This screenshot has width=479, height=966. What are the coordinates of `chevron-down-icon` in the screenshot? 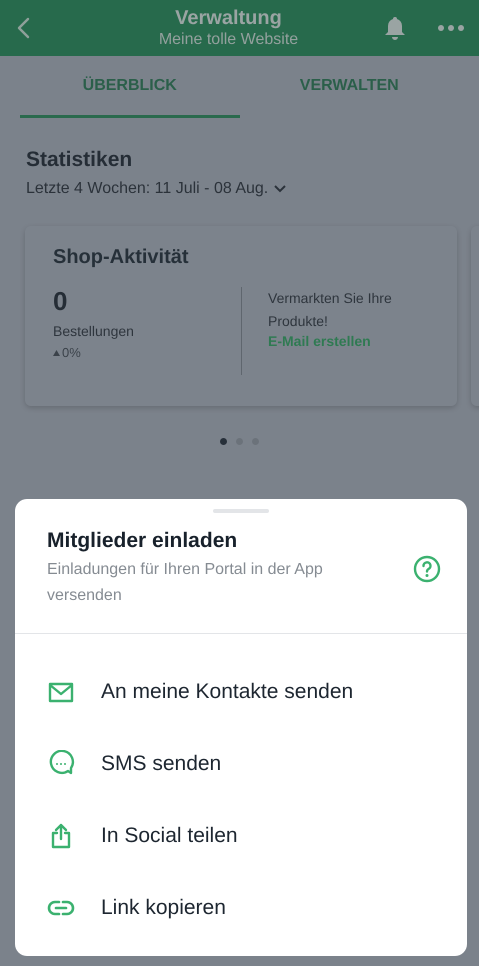 It's located at (280, 189).